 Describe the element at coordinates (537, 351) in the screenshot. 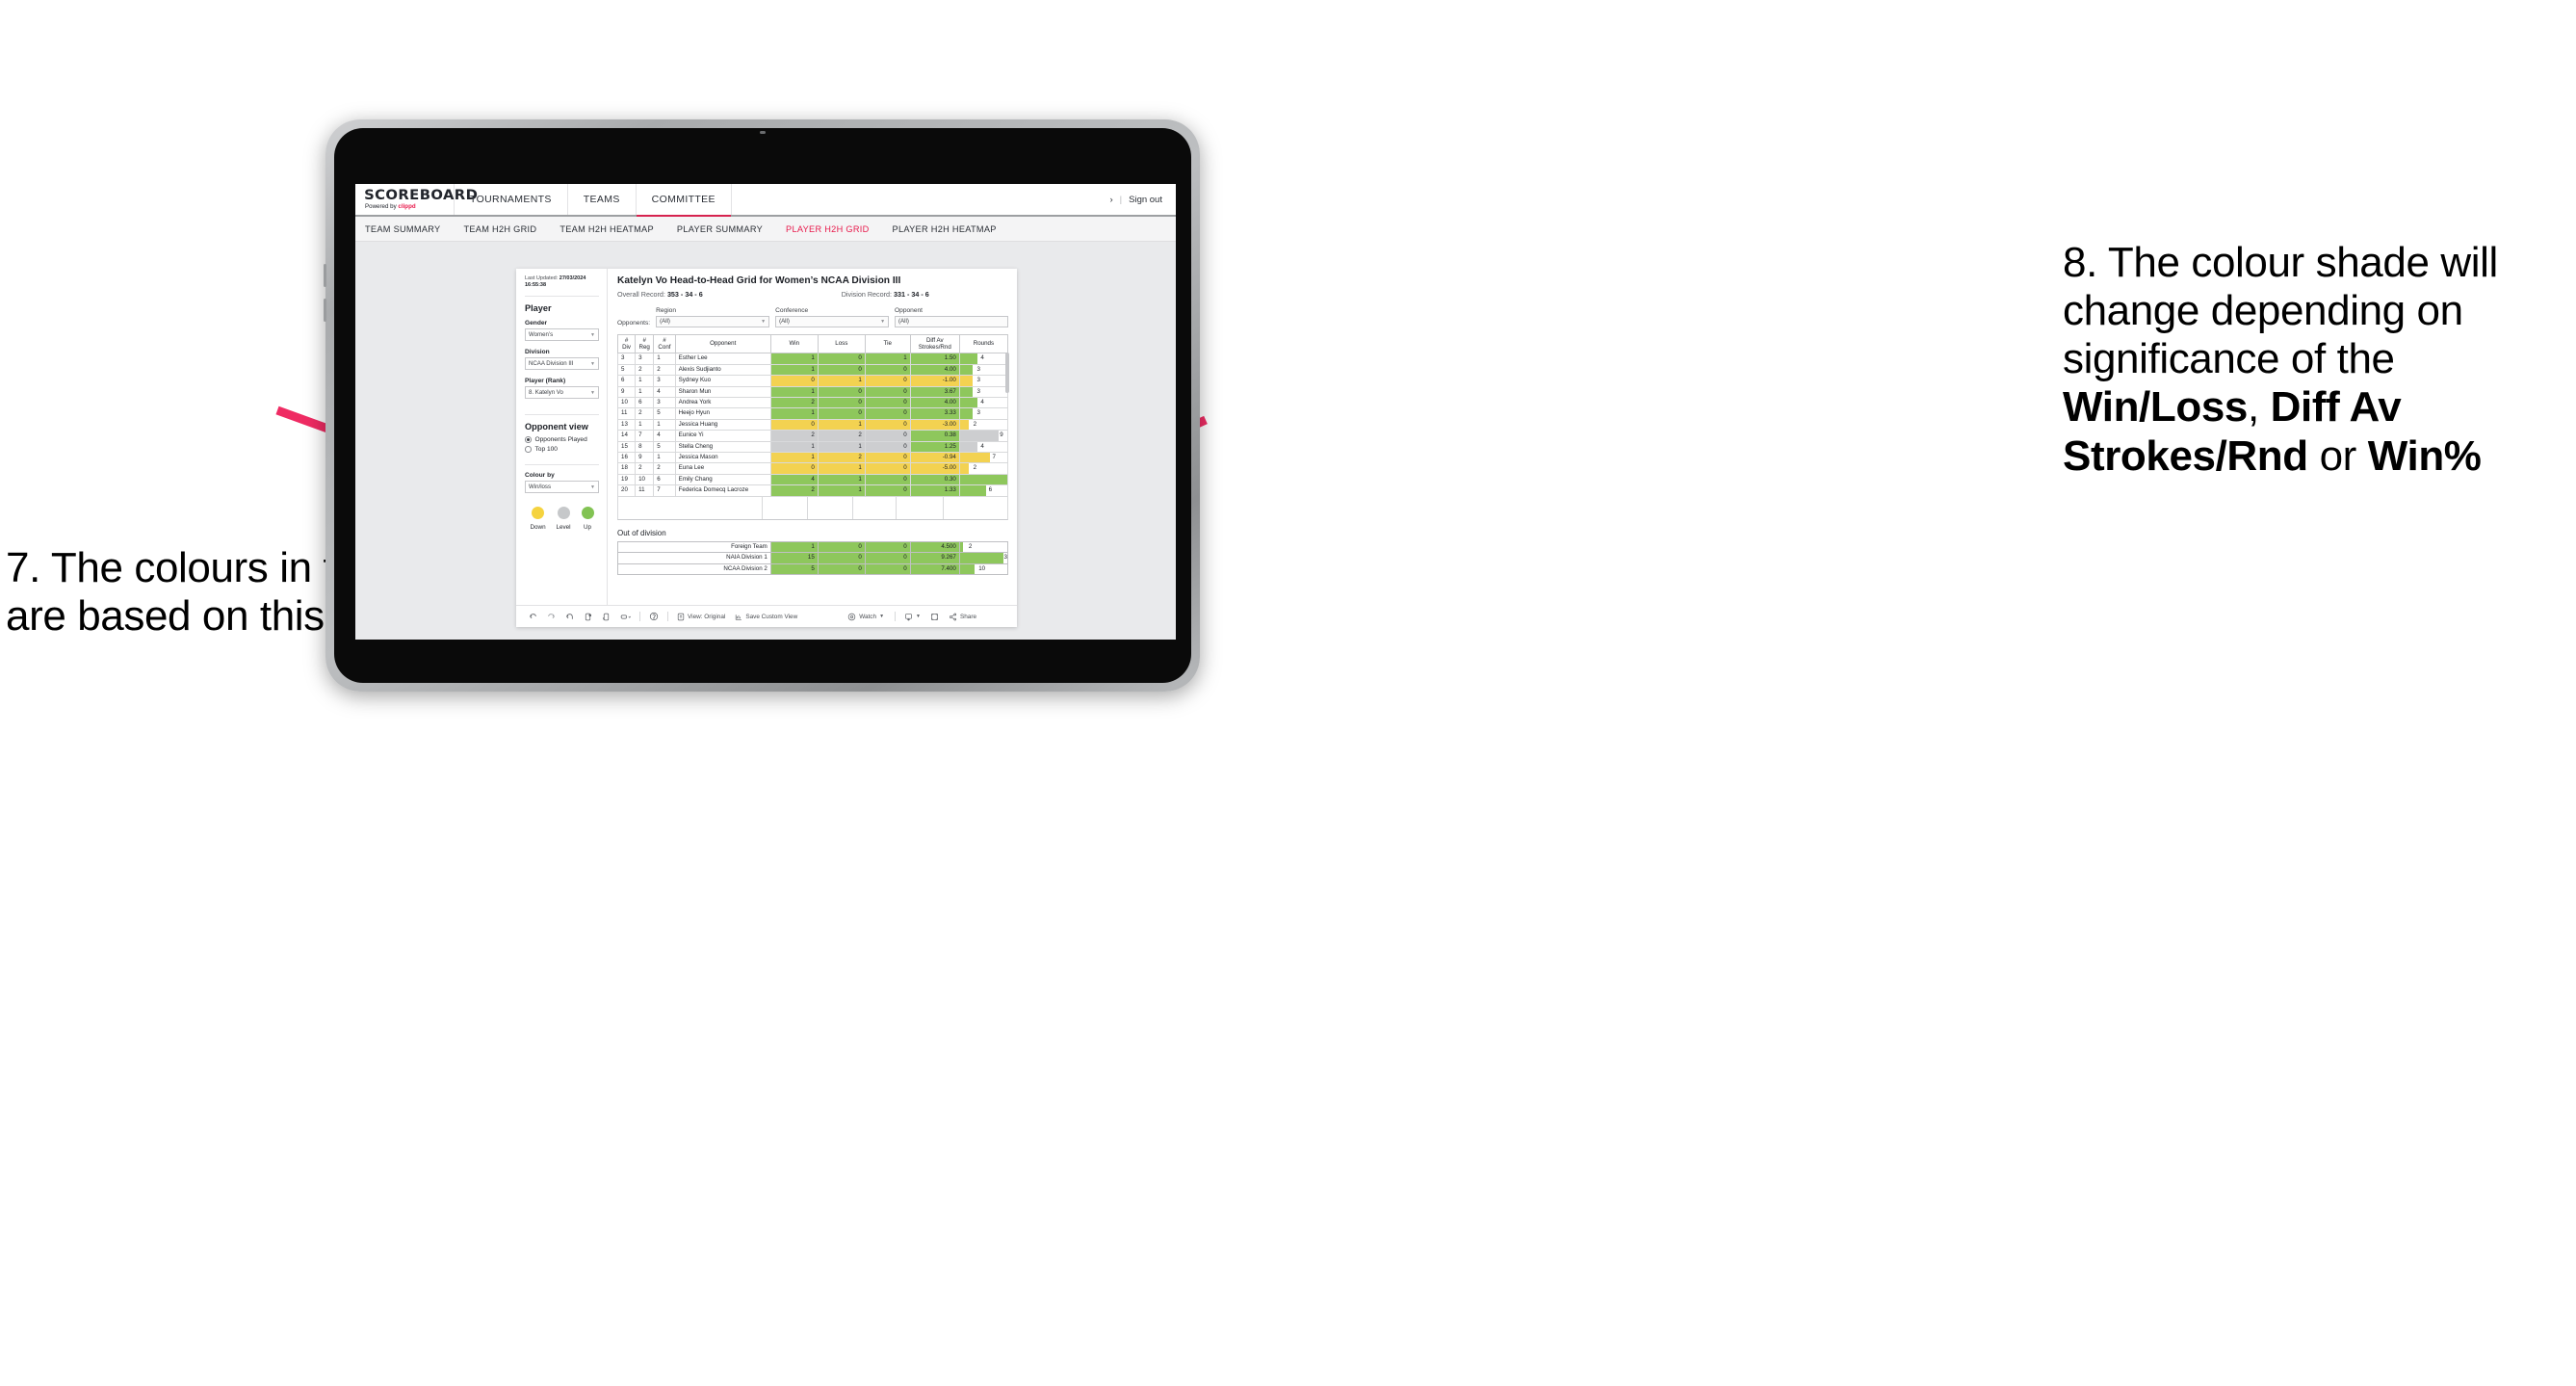

I see `label-division: Division` at that location.